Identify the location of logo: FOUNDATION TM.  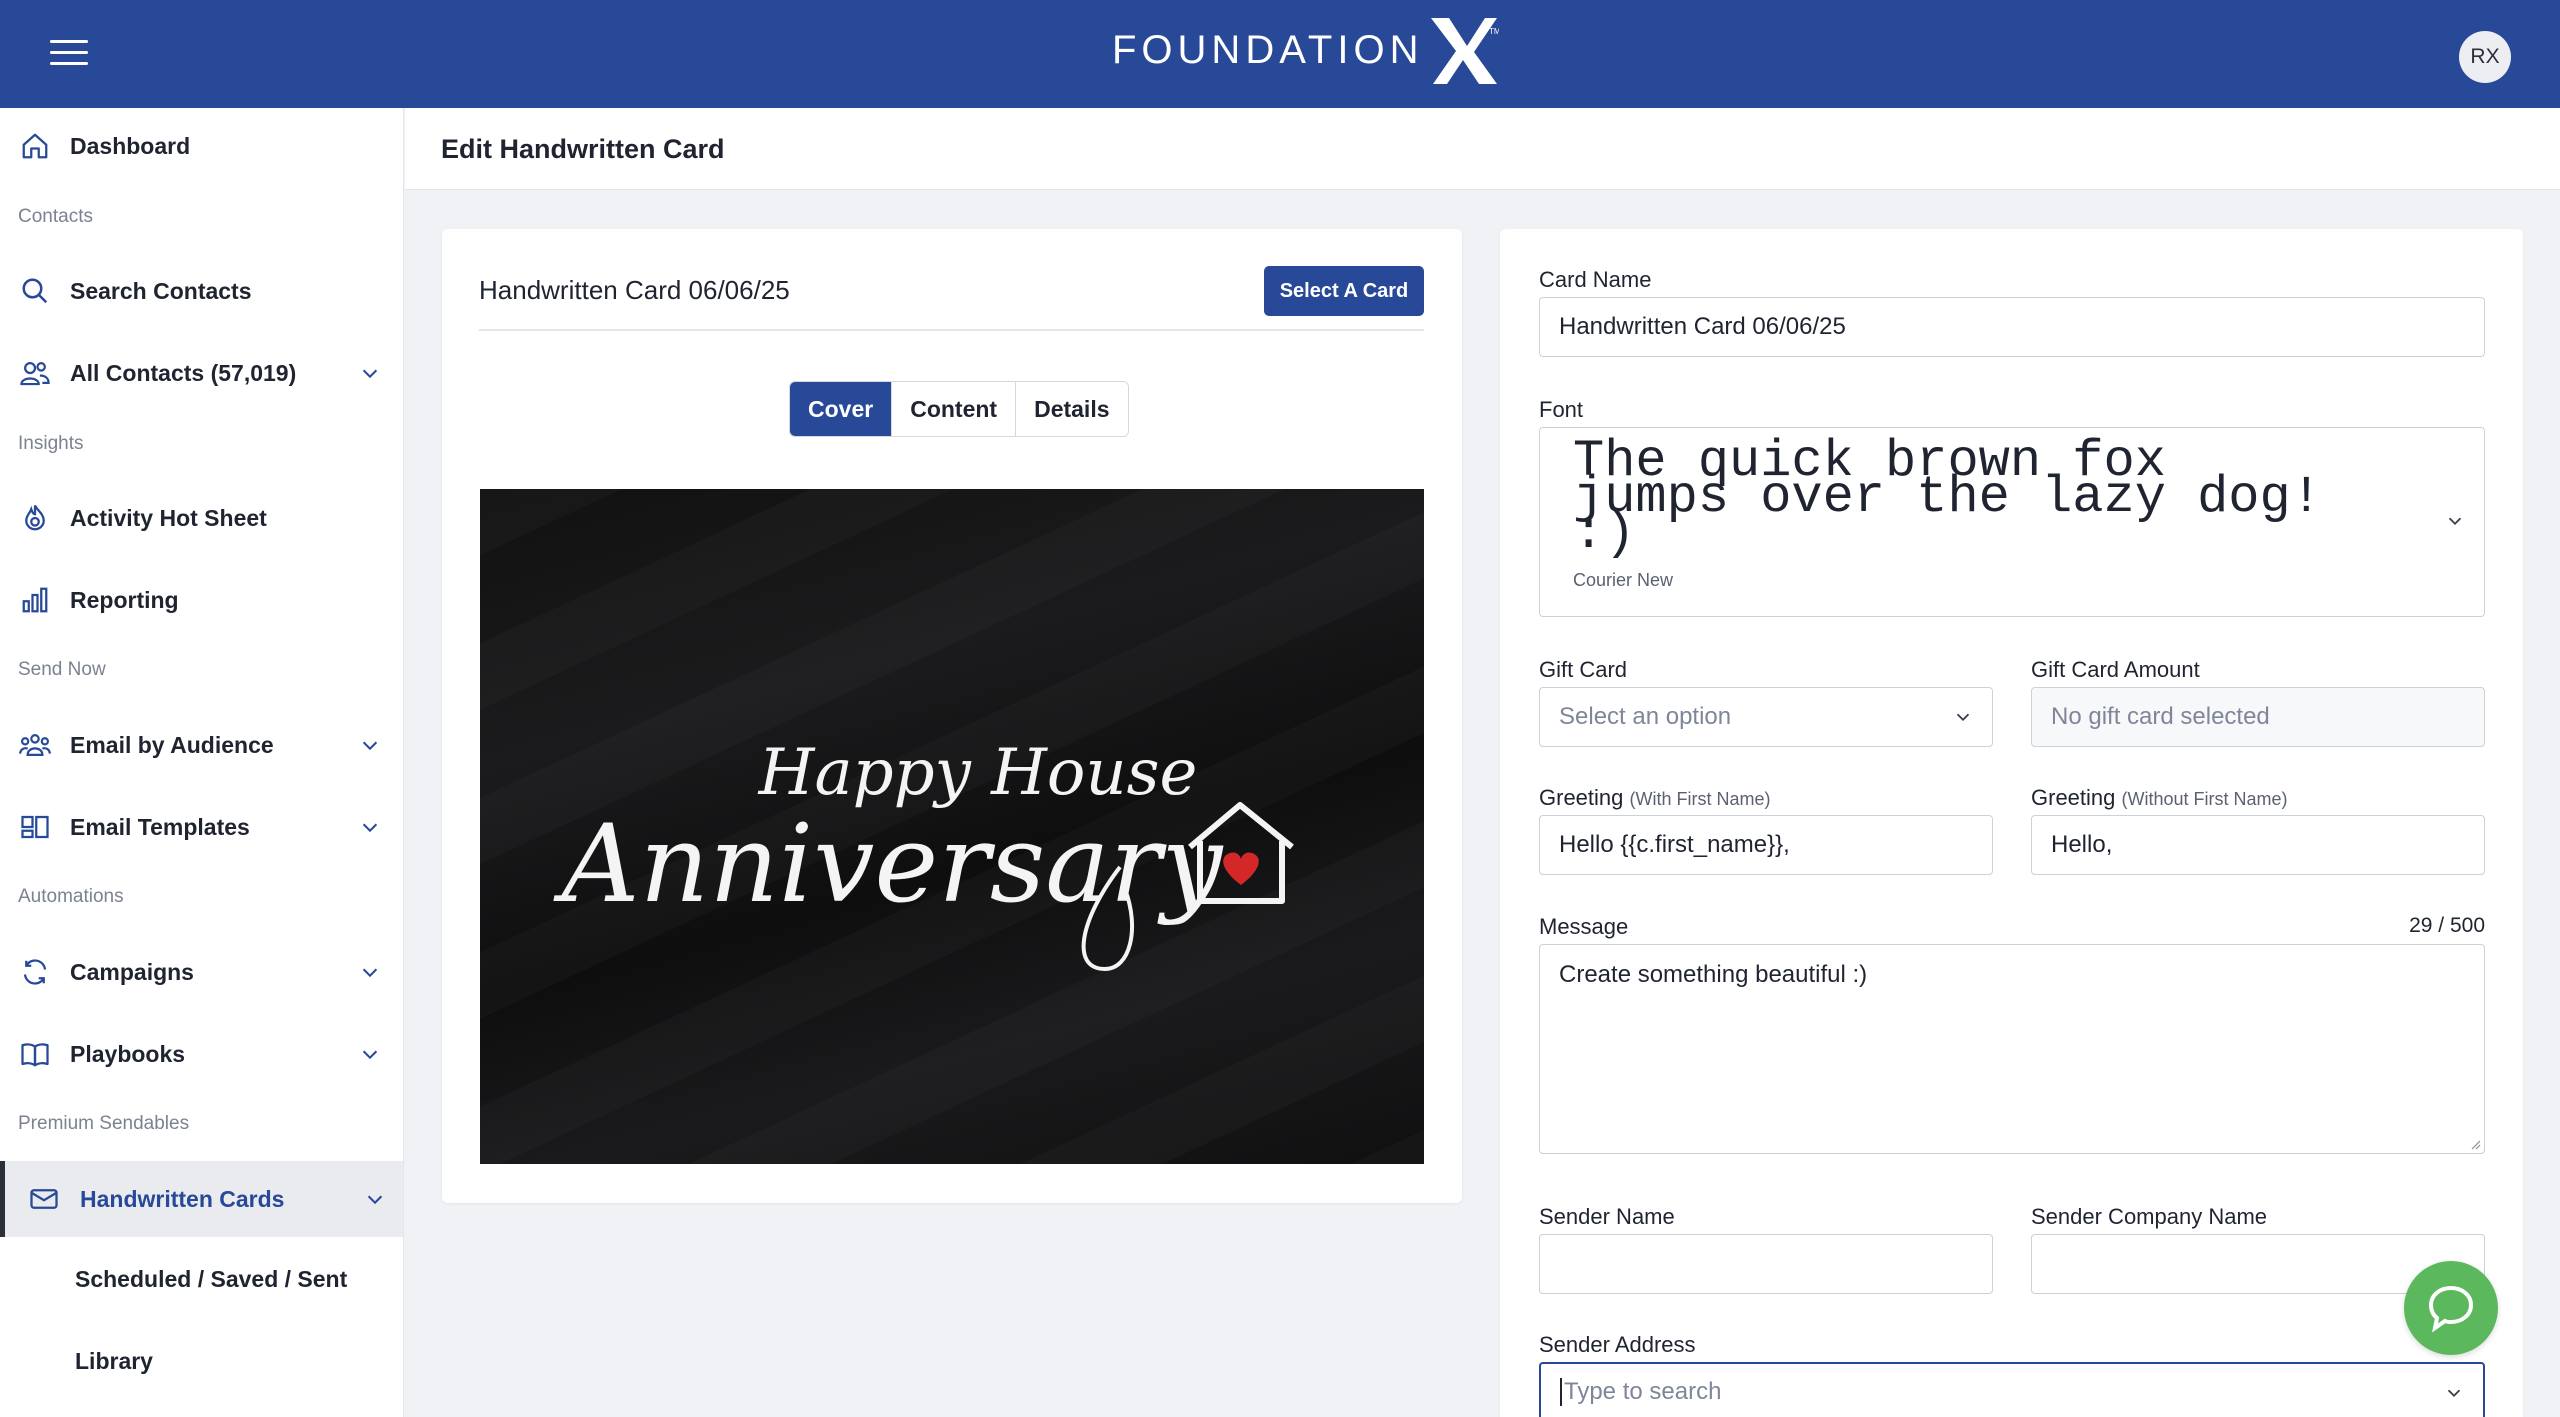
(1305, 50).